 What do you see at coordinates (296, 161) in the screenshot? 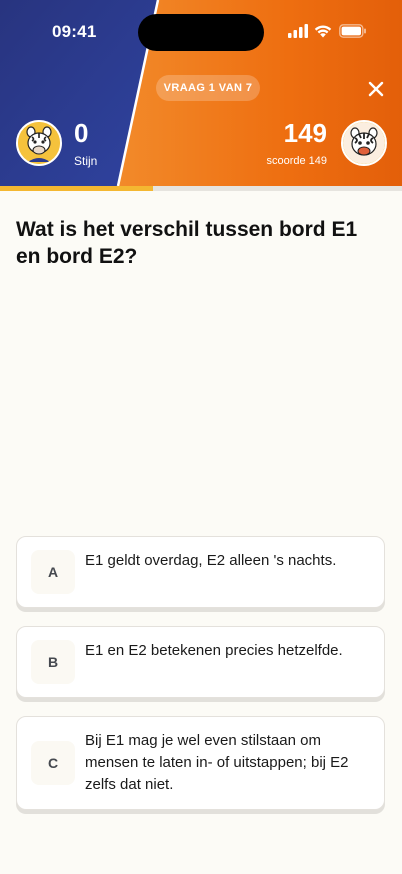
I see `opponent-score-label: scoorde 149` at bounding box center [296, 161].